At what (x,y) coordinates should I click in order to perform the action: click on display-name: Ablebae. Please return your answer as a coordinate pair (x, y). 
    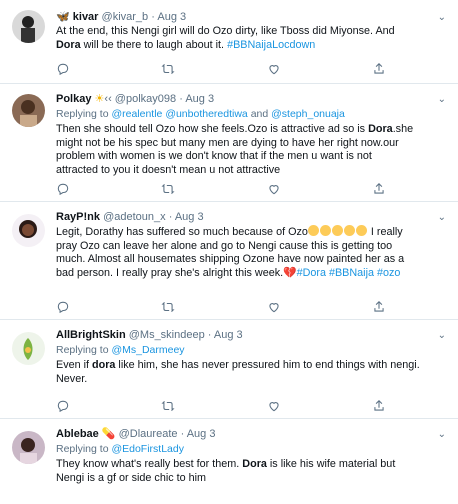
    Looking at the image, I should click on (77, 434).